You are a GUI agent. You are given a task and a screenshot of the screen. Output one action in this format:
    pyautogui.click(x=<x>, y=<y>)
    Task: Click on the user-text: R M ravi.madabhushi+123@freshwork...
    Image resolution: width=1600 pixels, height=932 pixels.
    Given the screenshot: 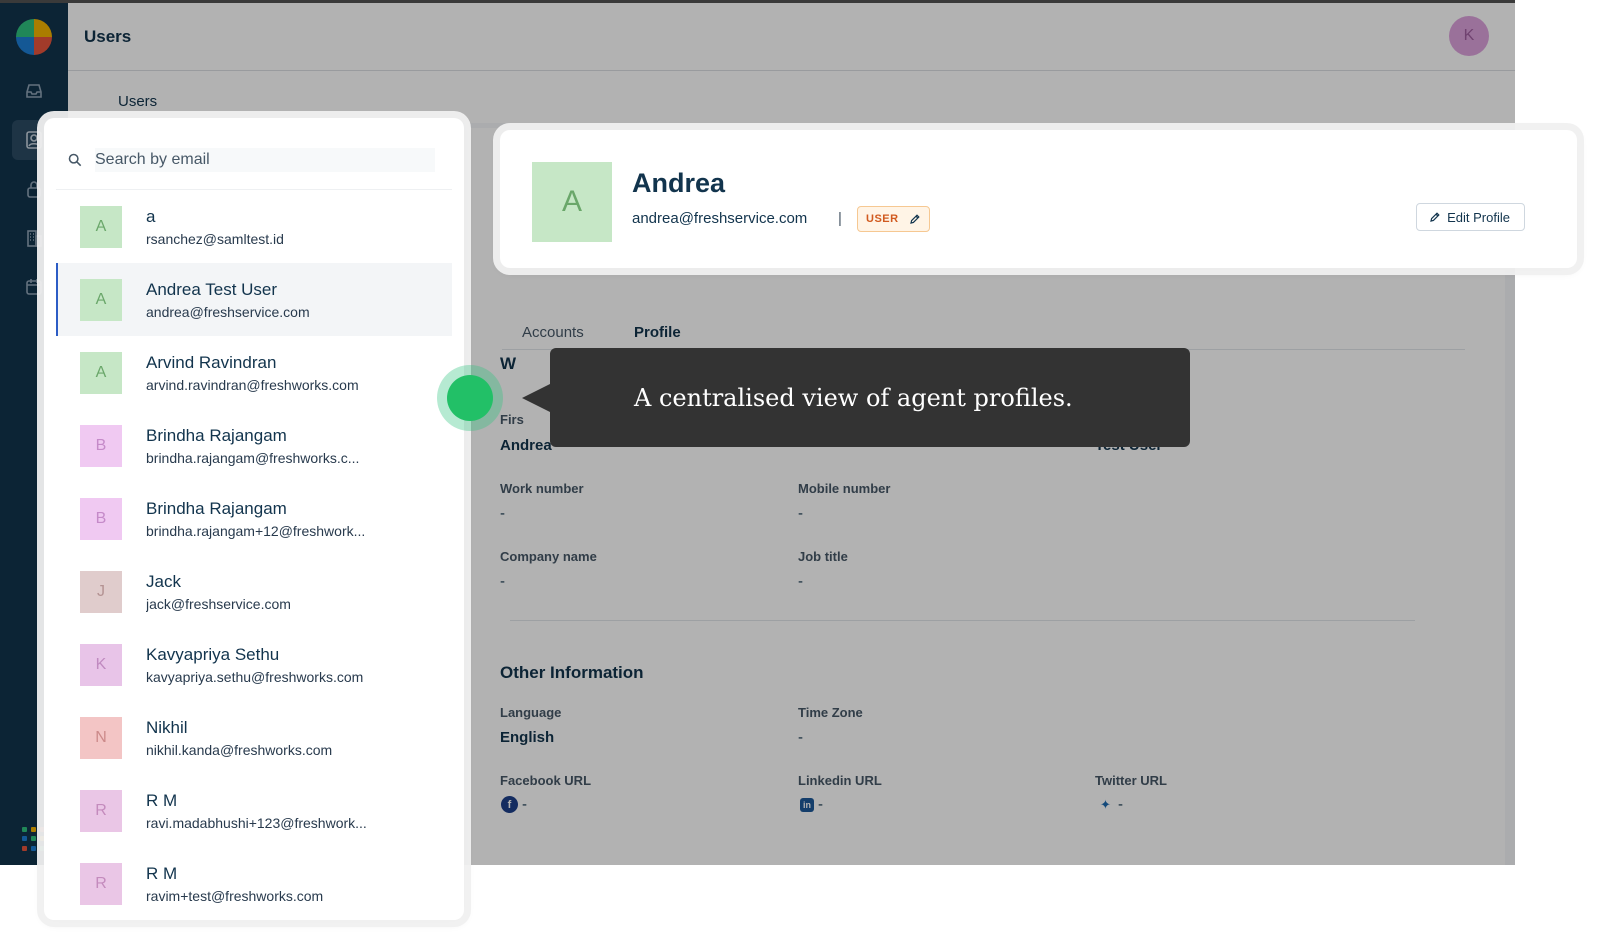 What is the action you would take?
    pyautogui.click(x=256, y=811)
    